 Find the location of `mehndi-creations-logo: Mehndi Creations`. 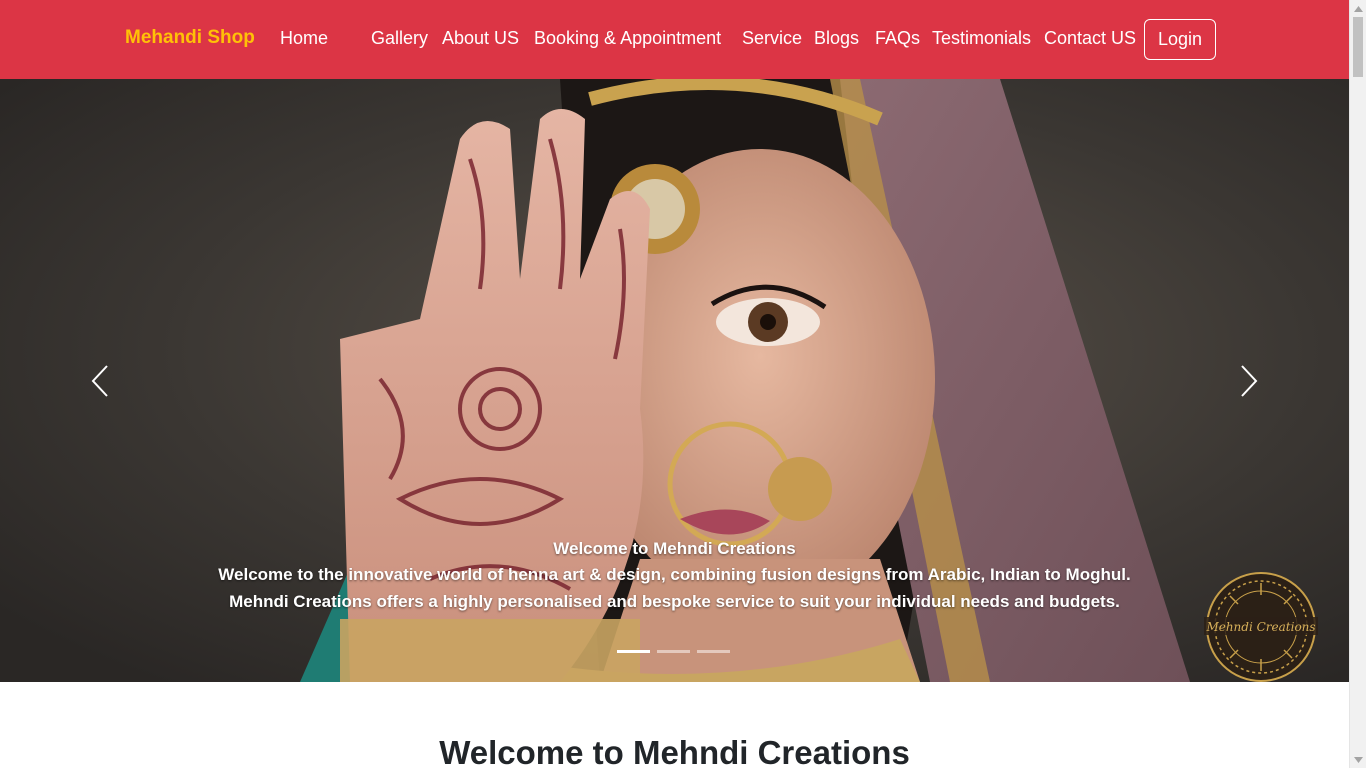

mehndi-creations-logo: Mehndi Creations is located at coordinates (1261, 627).